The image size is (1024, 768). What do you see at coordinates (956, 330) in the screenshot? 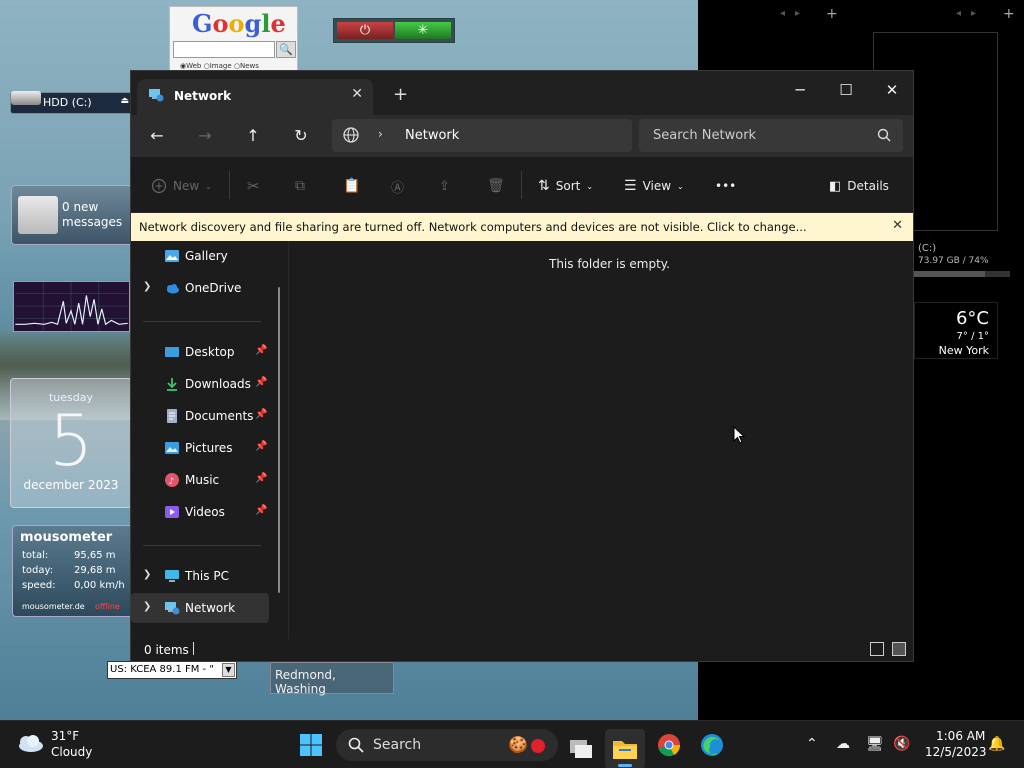
I see `weather-gadget: 6°C 7° / 1° New York` at bounding box center [956, 330].